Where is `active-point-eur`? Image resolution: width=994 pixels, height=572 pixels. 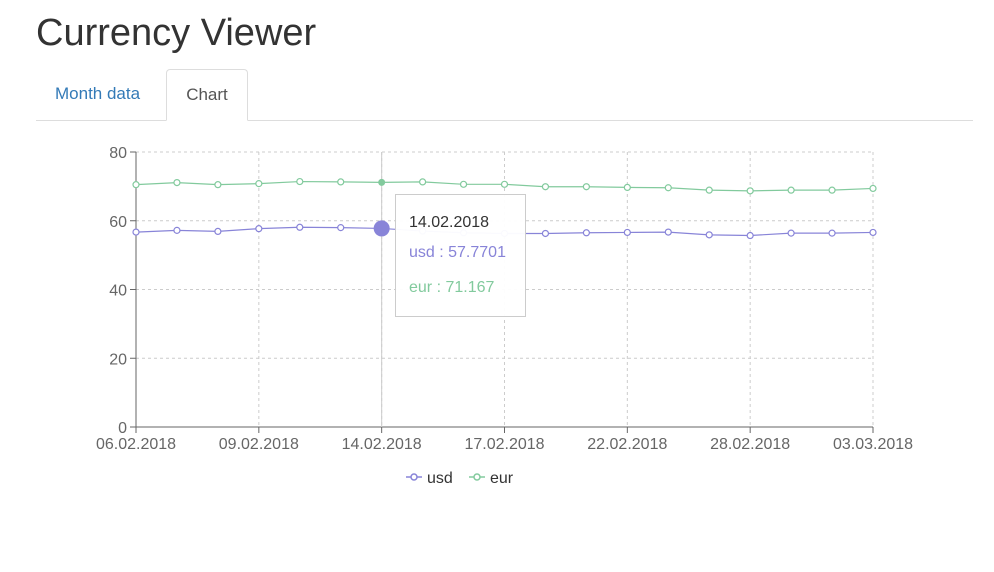 active-point-eur is located at coordinates (382, 182).